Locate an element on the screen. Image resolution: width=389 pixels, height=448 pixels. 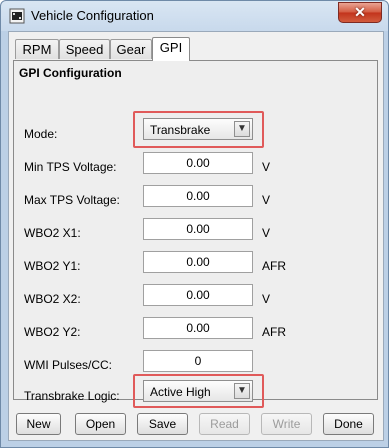
wbo2-x2-label: WBO2 X2: is located at coordinates (52, 299).